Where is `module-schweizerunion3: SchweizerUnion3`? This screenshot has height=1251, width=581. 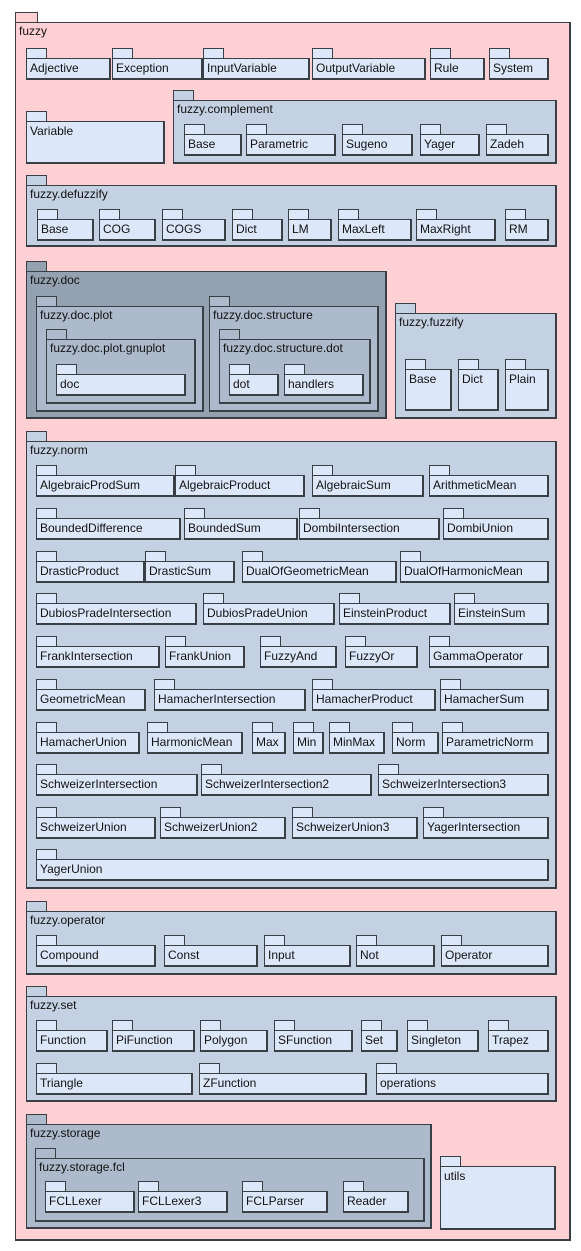
module-schweizerunion3: SchweizerUnion3 is located at coordinates (355, 823).